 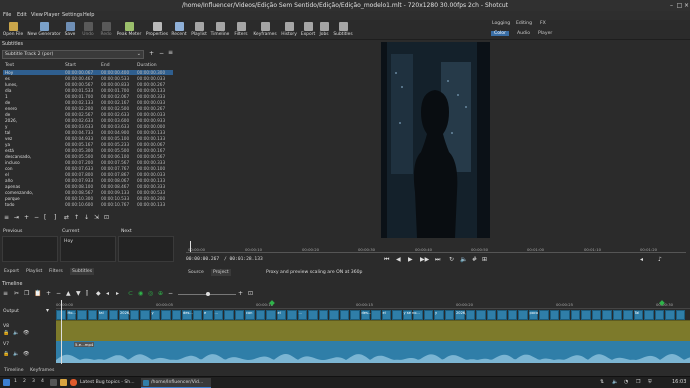 I want to click on open-file-button: Open File, so click(x=13, y=30).